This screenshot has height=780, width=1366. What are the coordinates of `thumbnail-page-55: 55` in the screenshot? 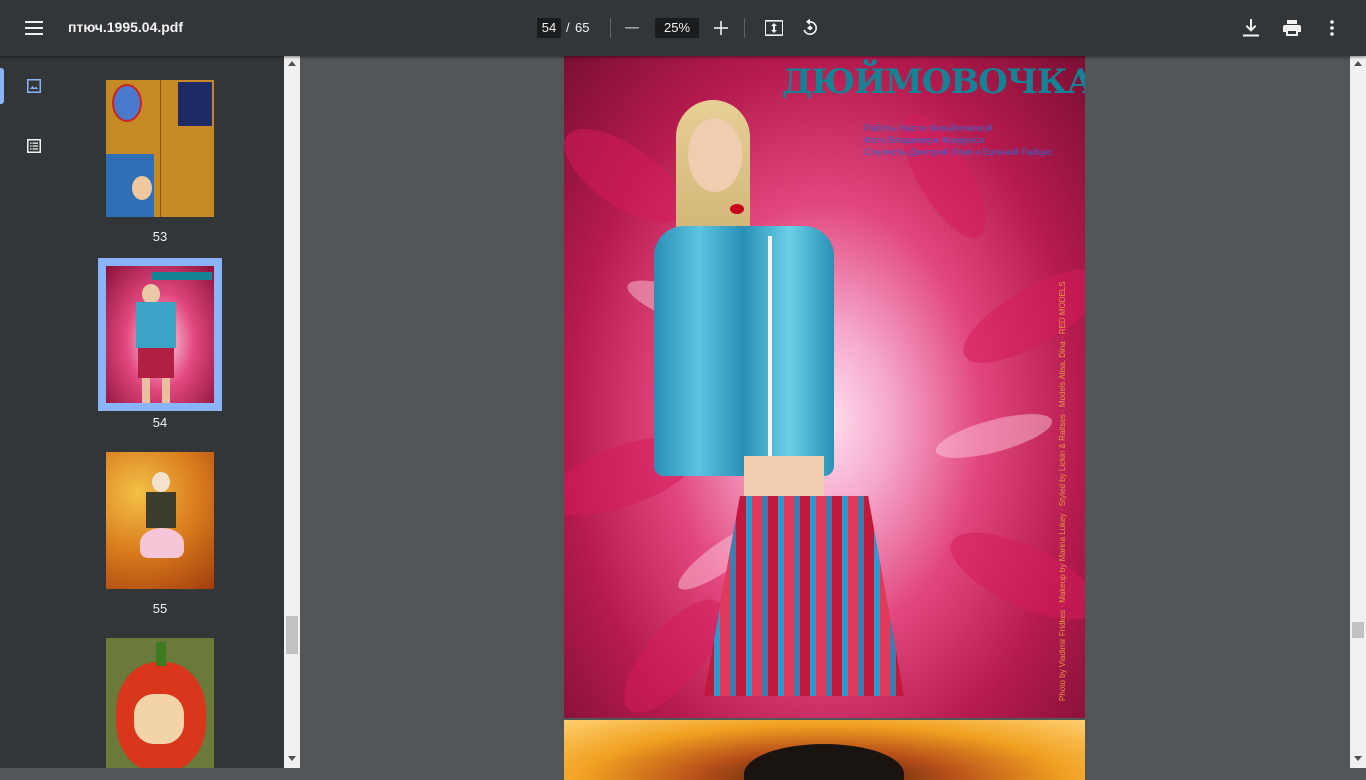 It's located at (160, 534).